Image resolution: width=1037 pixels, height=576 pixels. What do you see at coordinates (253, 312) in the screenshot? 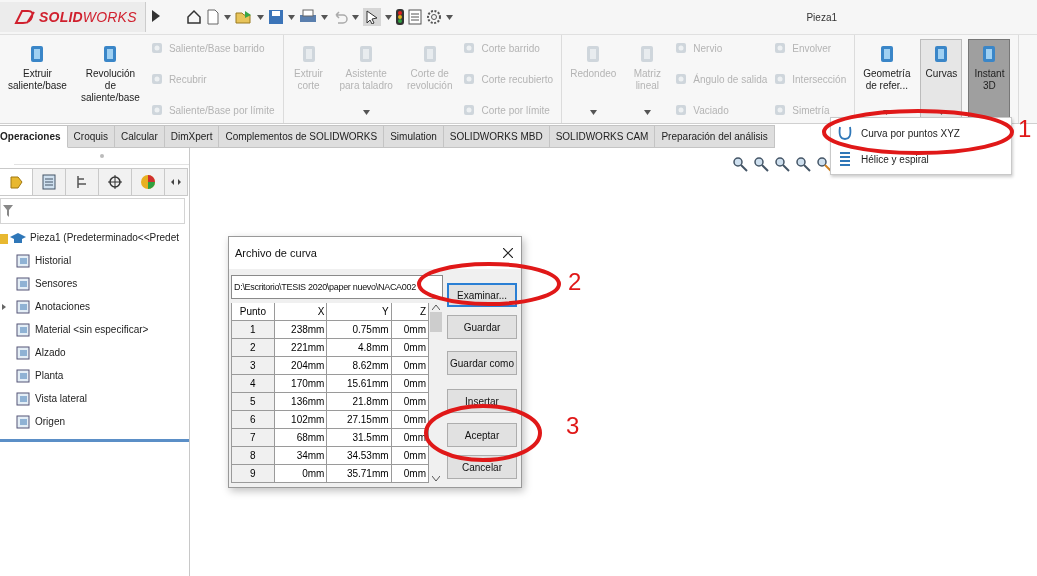
I see `column-header: Punto` at bounding box center [253, 312].